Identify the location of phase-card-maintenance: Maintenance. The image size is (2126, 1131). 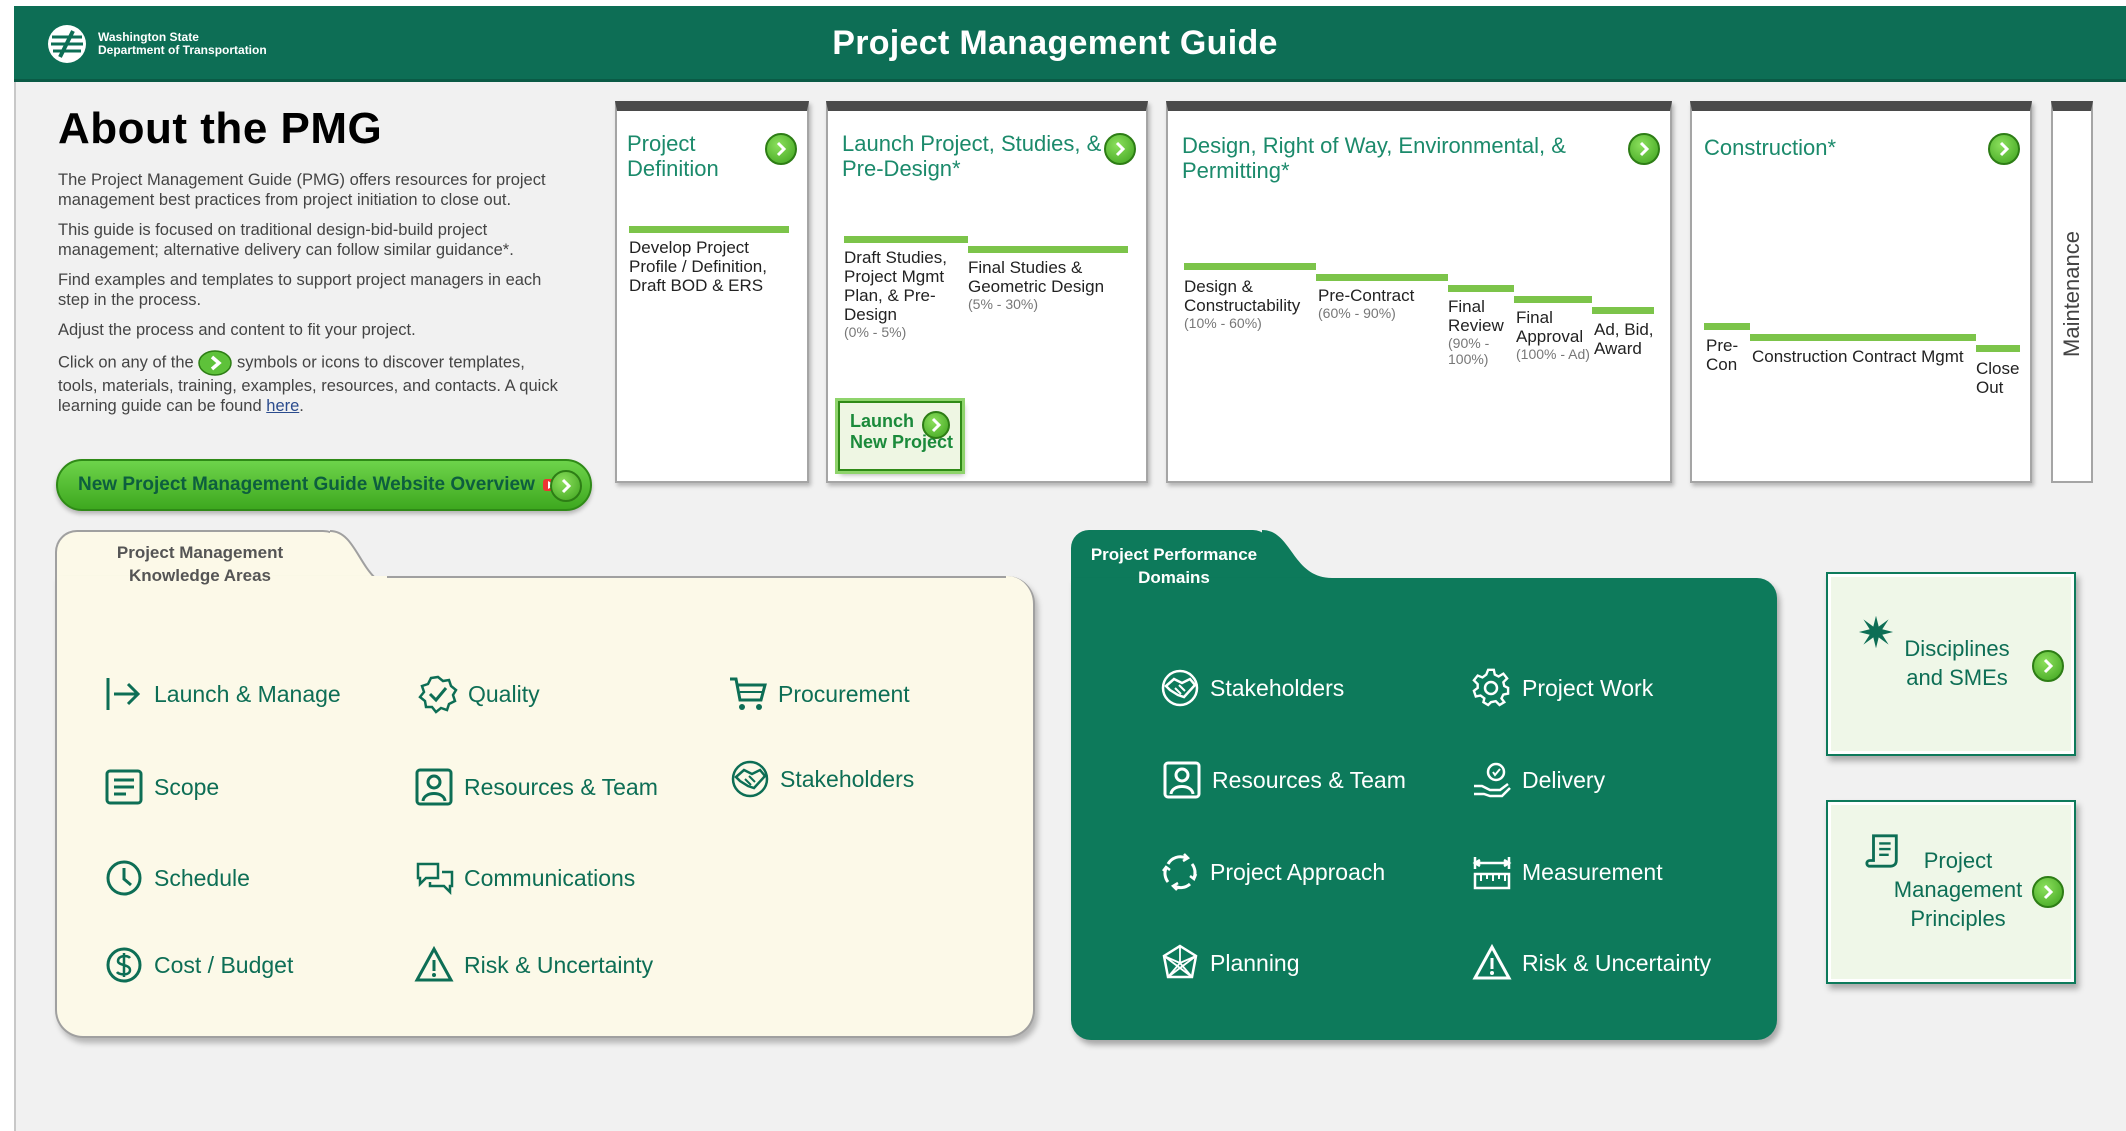
(2072, 292).